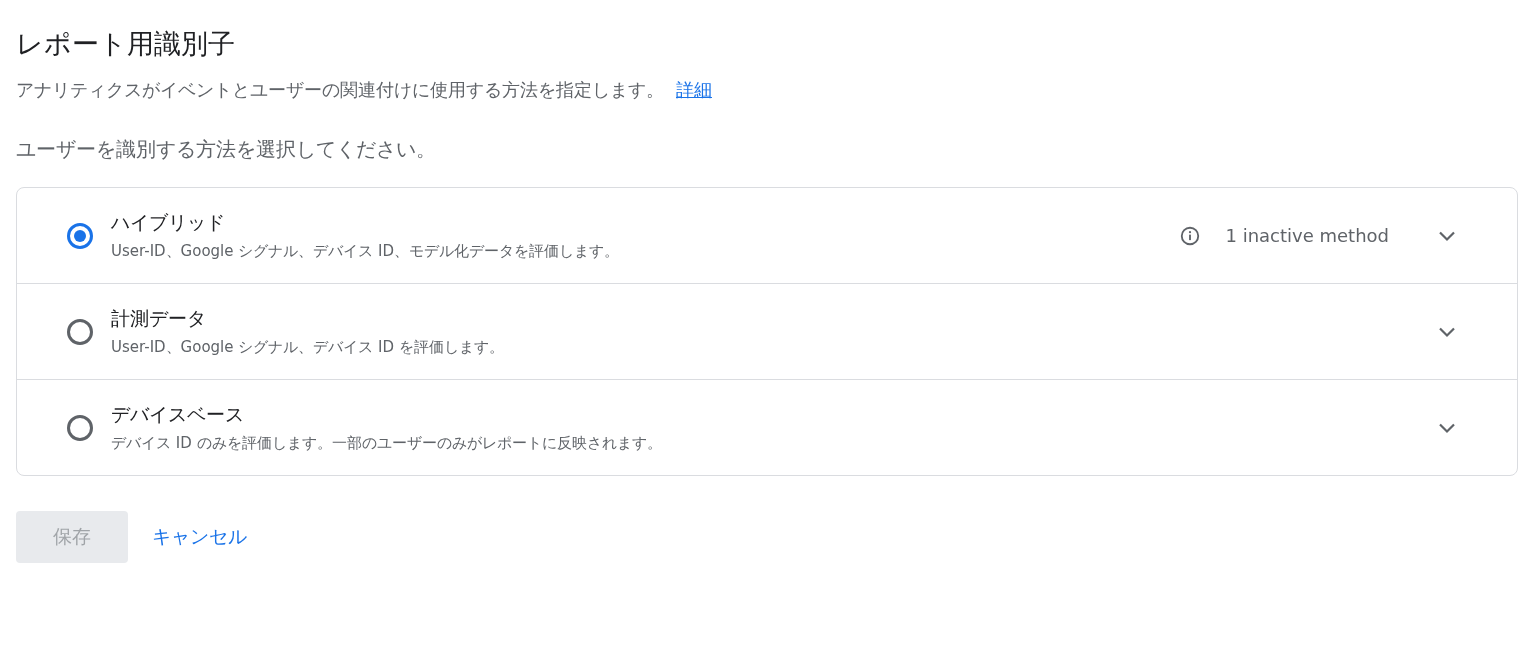 The image size is (1536, 659). What do you see at coordinates (387, 443) in the screenshot?
I see `option-description: デバイス ID のみを評価します。一部のユーザーのみがレポートに反映されます。` at bounding box center [387, 443].